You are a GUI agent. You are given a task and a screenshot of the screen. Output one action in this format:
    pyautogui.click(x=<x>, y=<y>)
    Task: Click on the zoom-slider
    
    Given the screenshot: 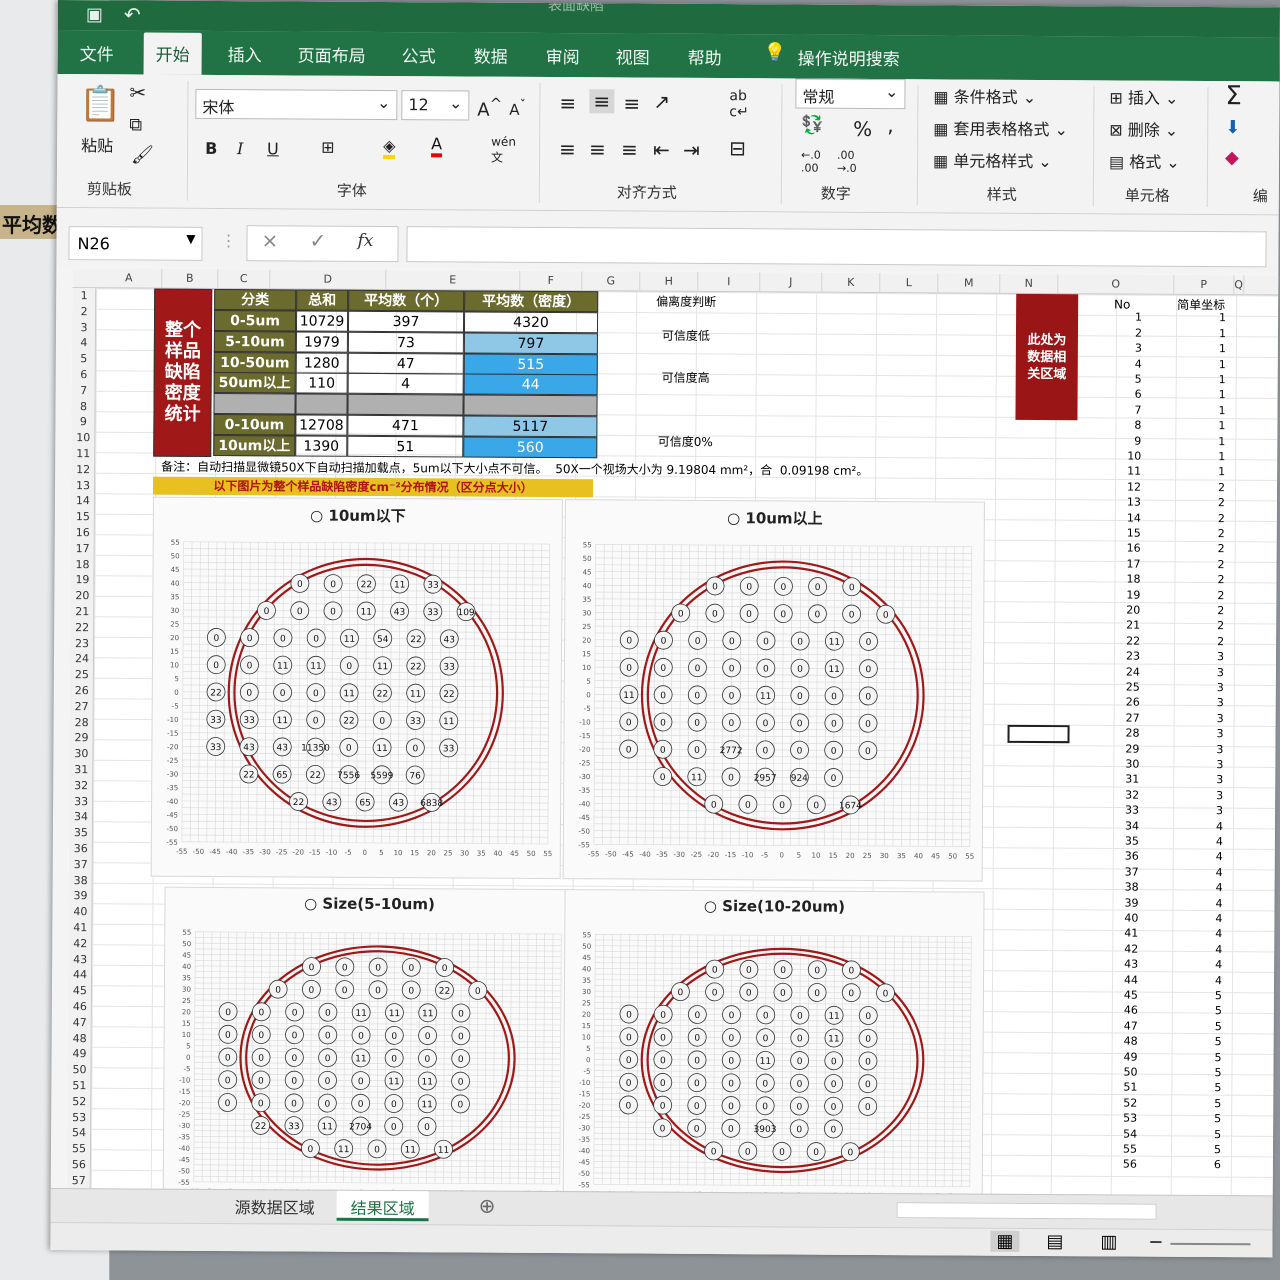 What is the action you would take?
    pyautogui.click(x=1210, y=1244)
    